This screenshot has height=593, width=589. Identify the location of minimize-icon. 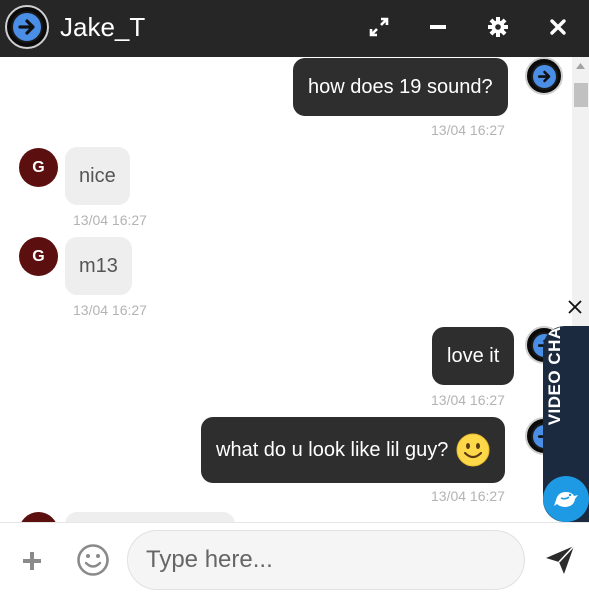
(438, 27).